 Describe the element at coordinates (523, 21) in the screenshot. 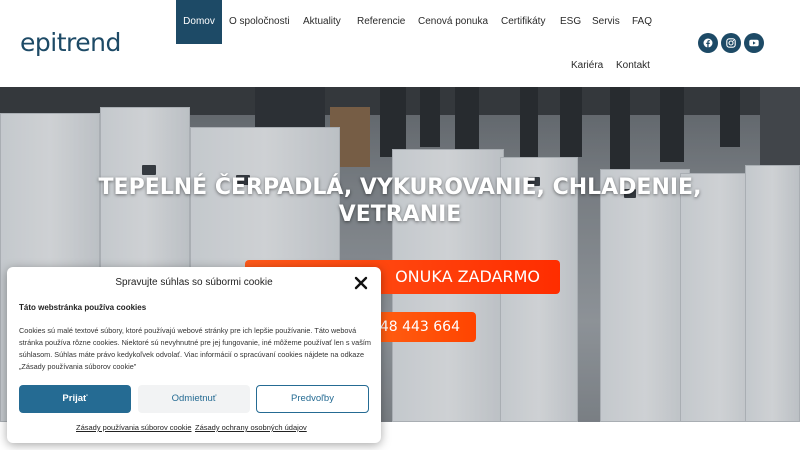

I see `nav-item-certifikaty: Certifikáty` at that location.